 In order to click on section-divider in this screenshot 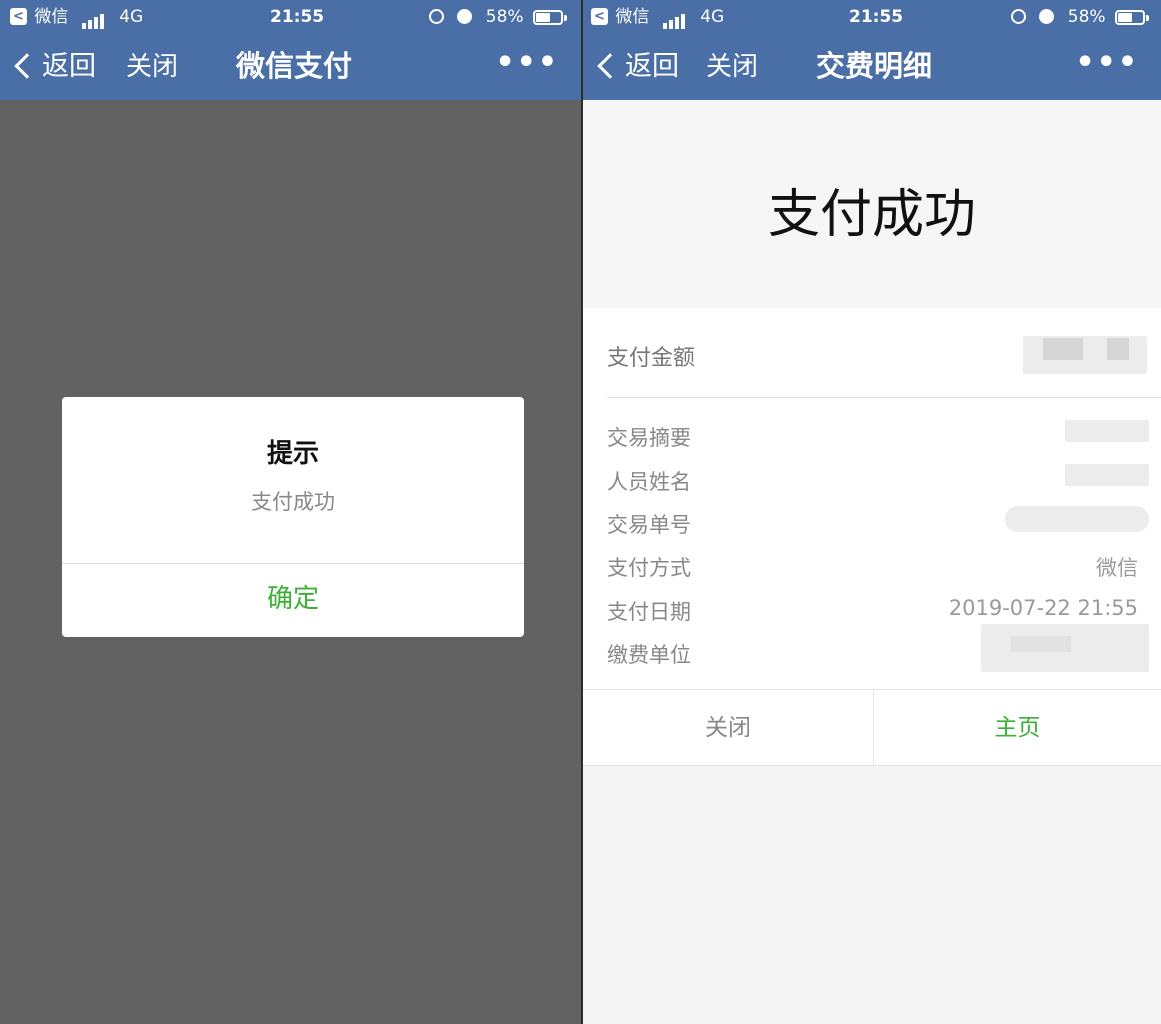, I will do `click(884, 397)`.